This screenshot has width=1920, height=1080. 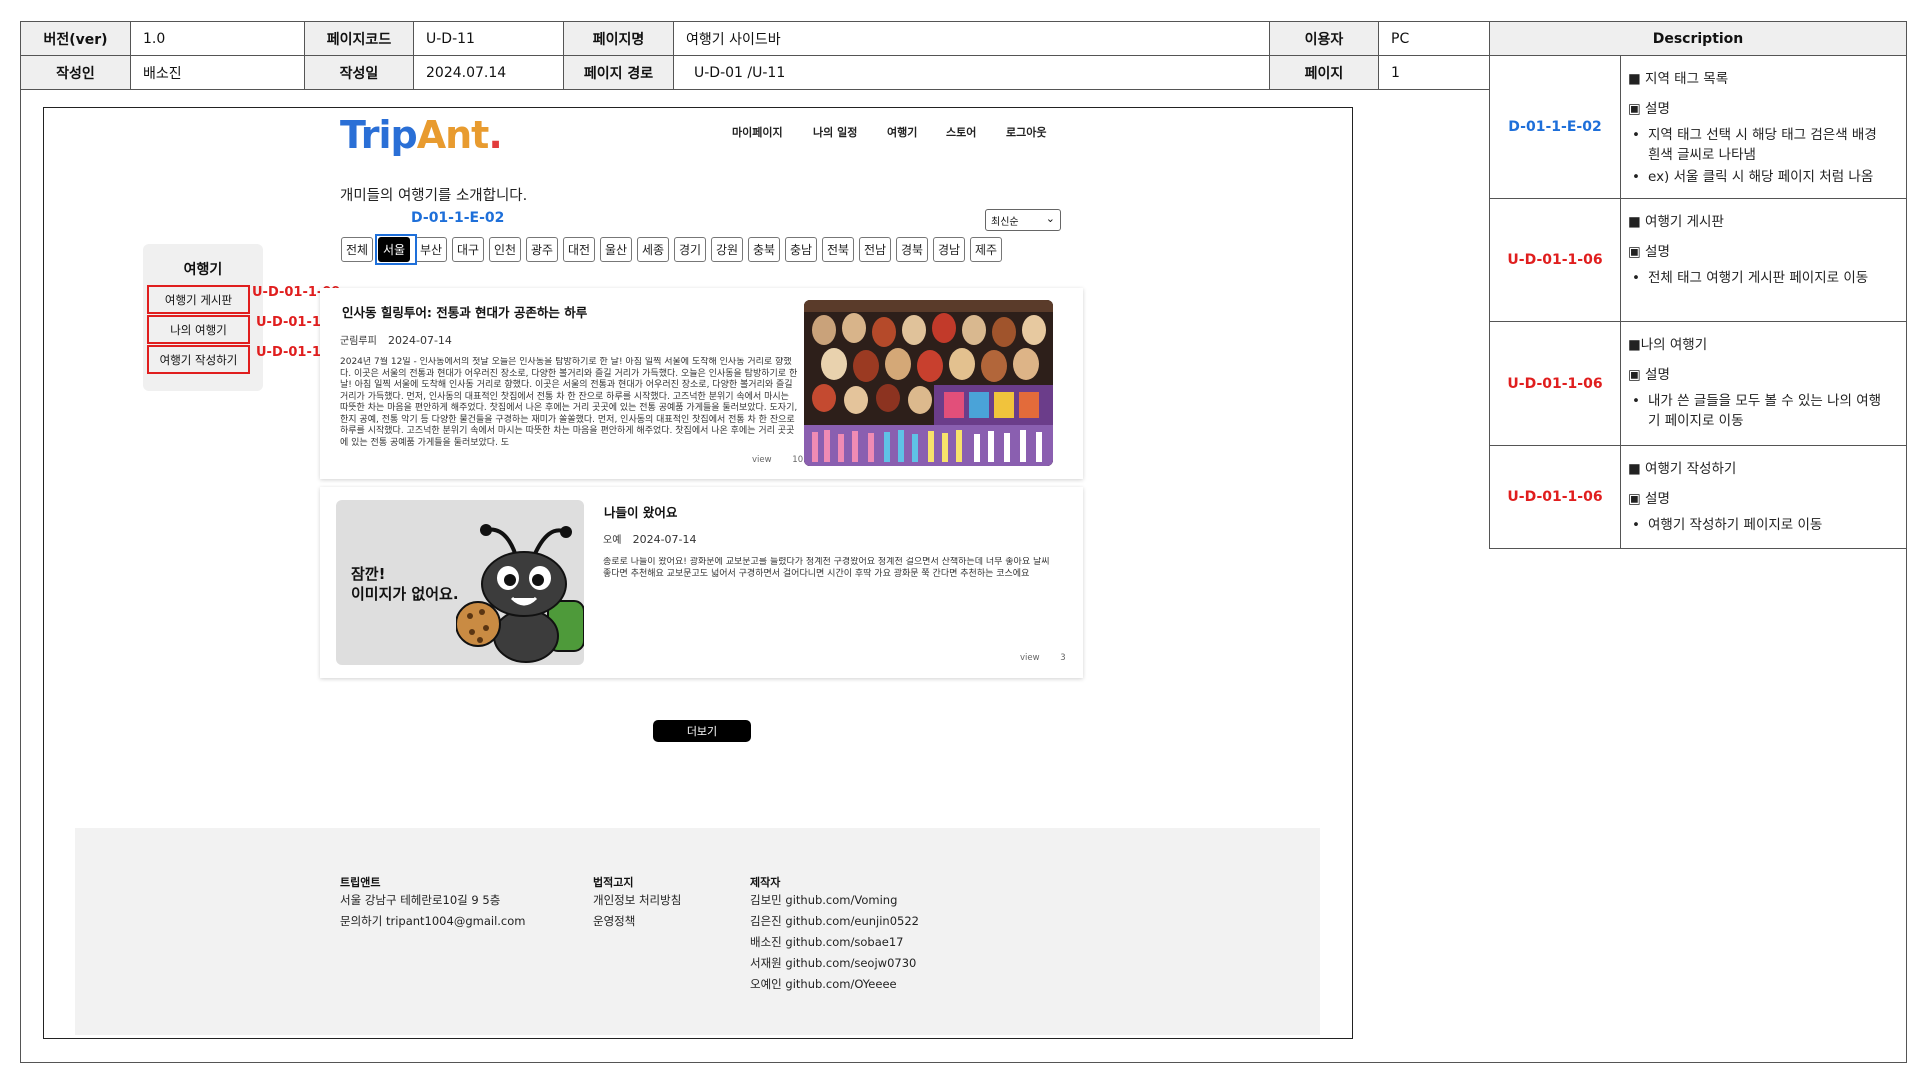 I want to click on footer-line: 문의하기 tripant1004@gmail.com, so click(x=432, y=921).